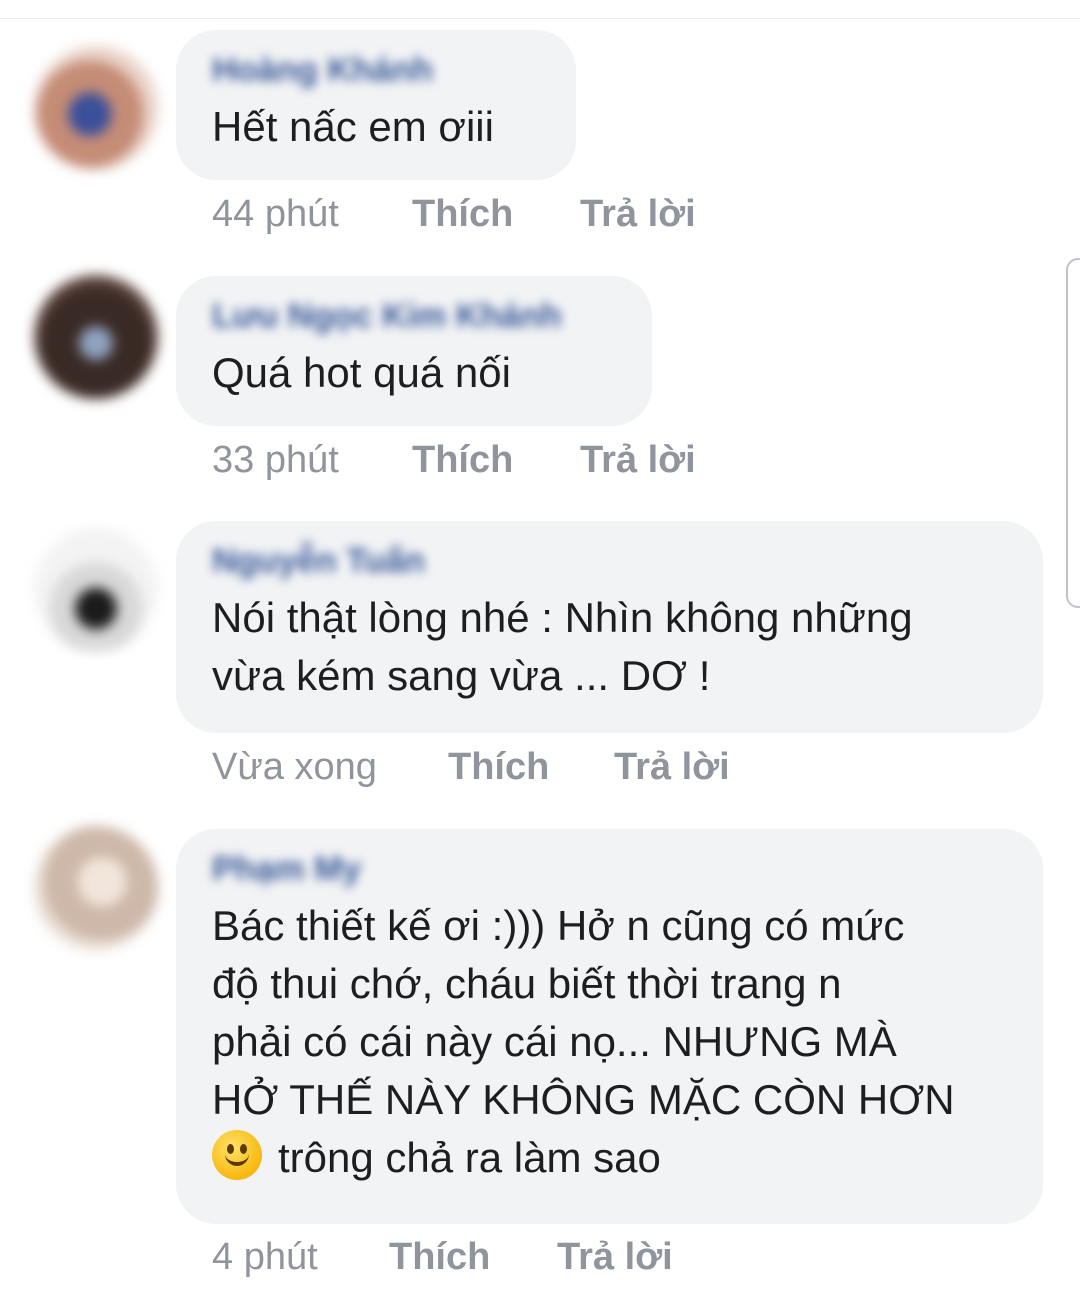  What do you see at coordinates (275, 214) in the screenshot?
I see `comment-time: 44 phút` at bounding box center [275, 214].